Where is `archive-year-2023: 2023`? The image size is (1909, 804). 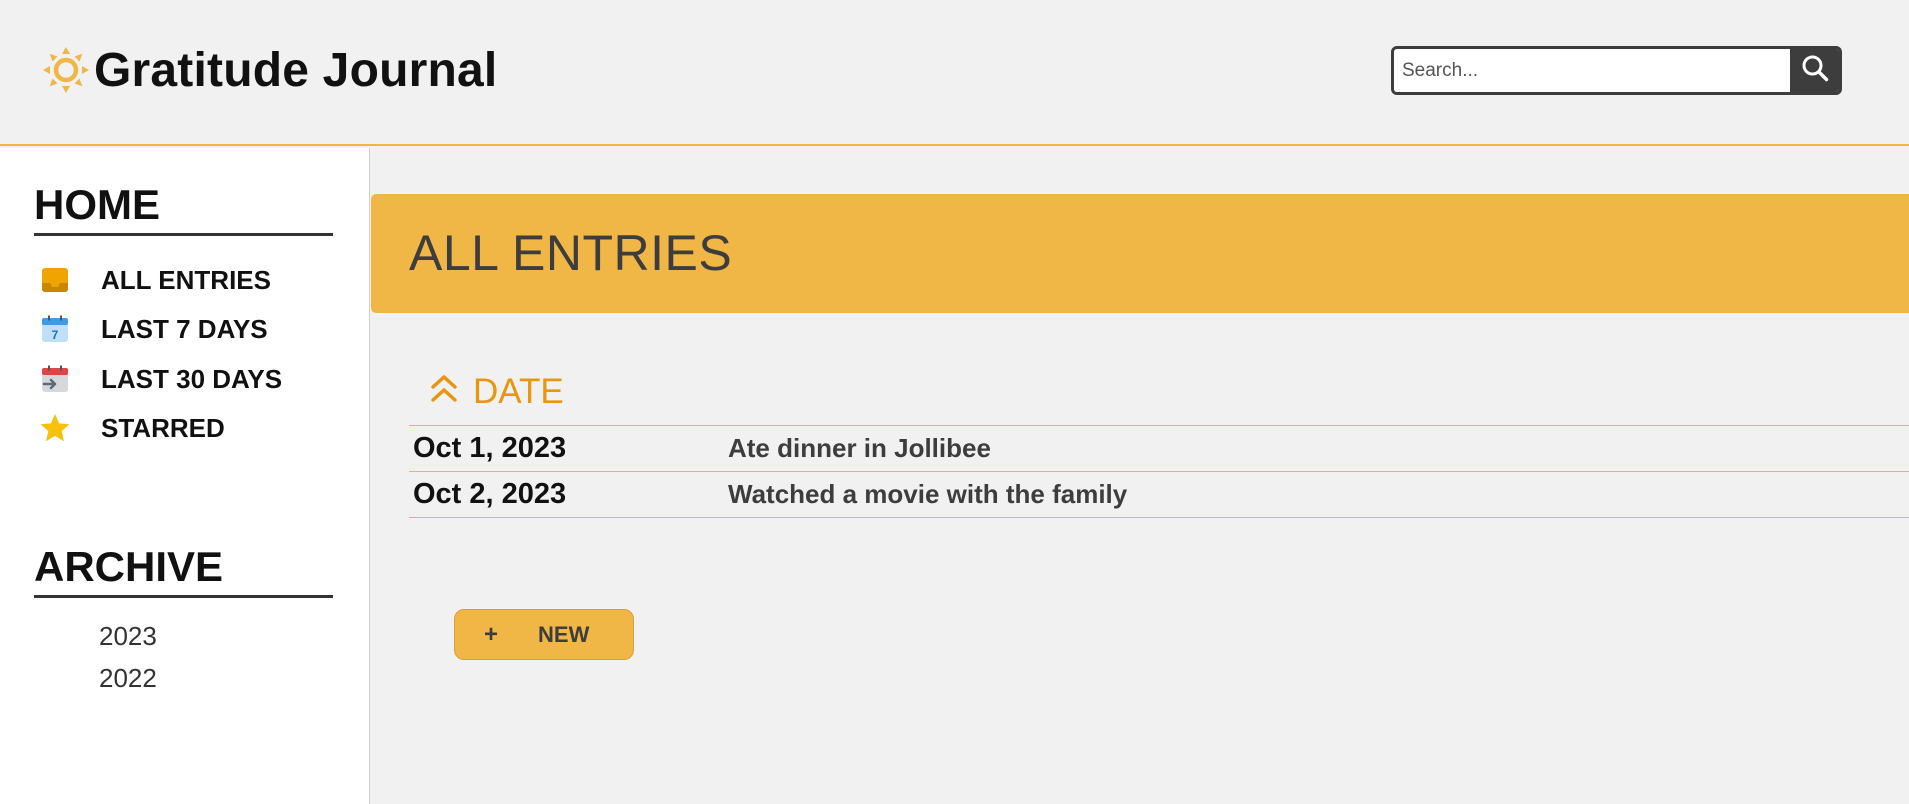 archive-year-2023: 2023 is located at coordinates (128, 636).